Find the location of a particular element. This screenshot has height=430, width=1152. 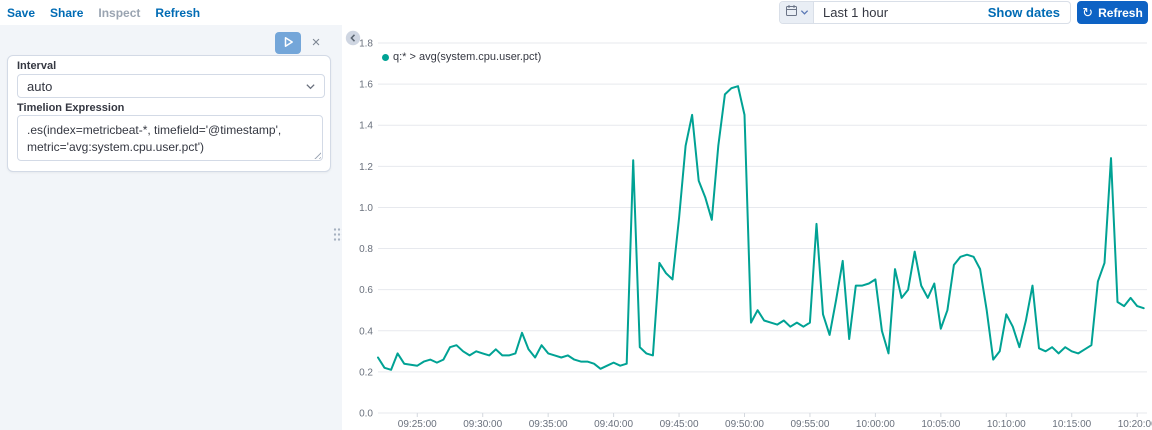

y-axis-tick-label: 1.2 is located at coordinates (366, 167).